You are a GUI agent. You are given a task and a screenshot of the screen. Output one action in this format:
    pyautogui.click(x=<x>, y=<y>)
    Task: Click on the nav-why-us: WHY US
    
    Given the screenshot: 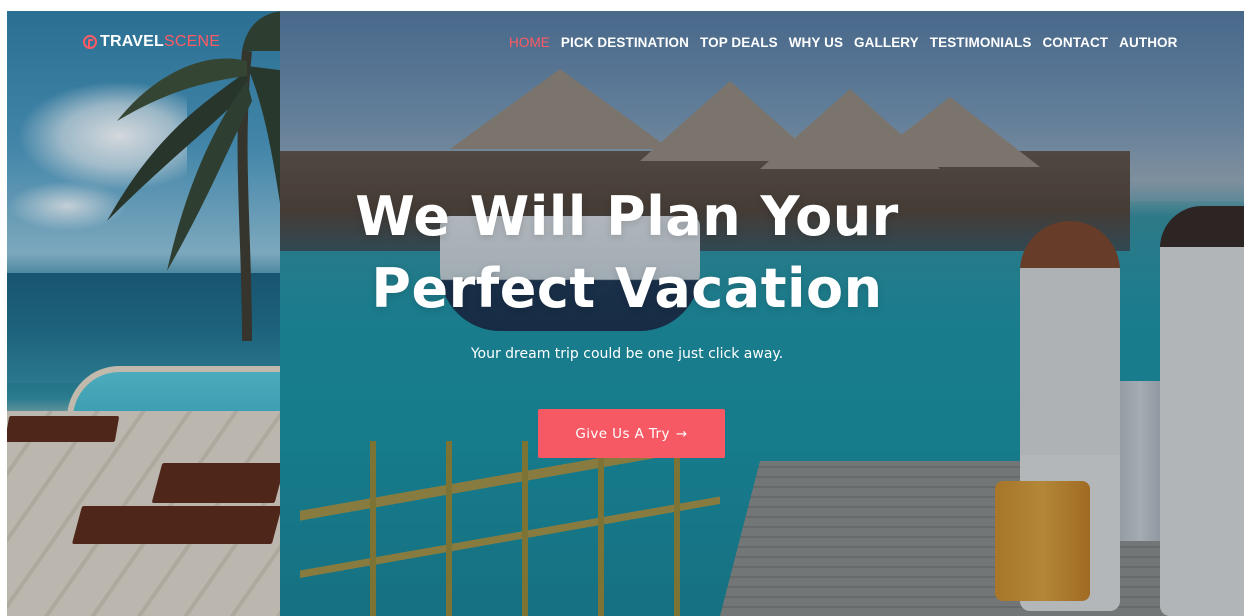 What is the action you would take?
    pyautogui.click(x=816, y=42)
    